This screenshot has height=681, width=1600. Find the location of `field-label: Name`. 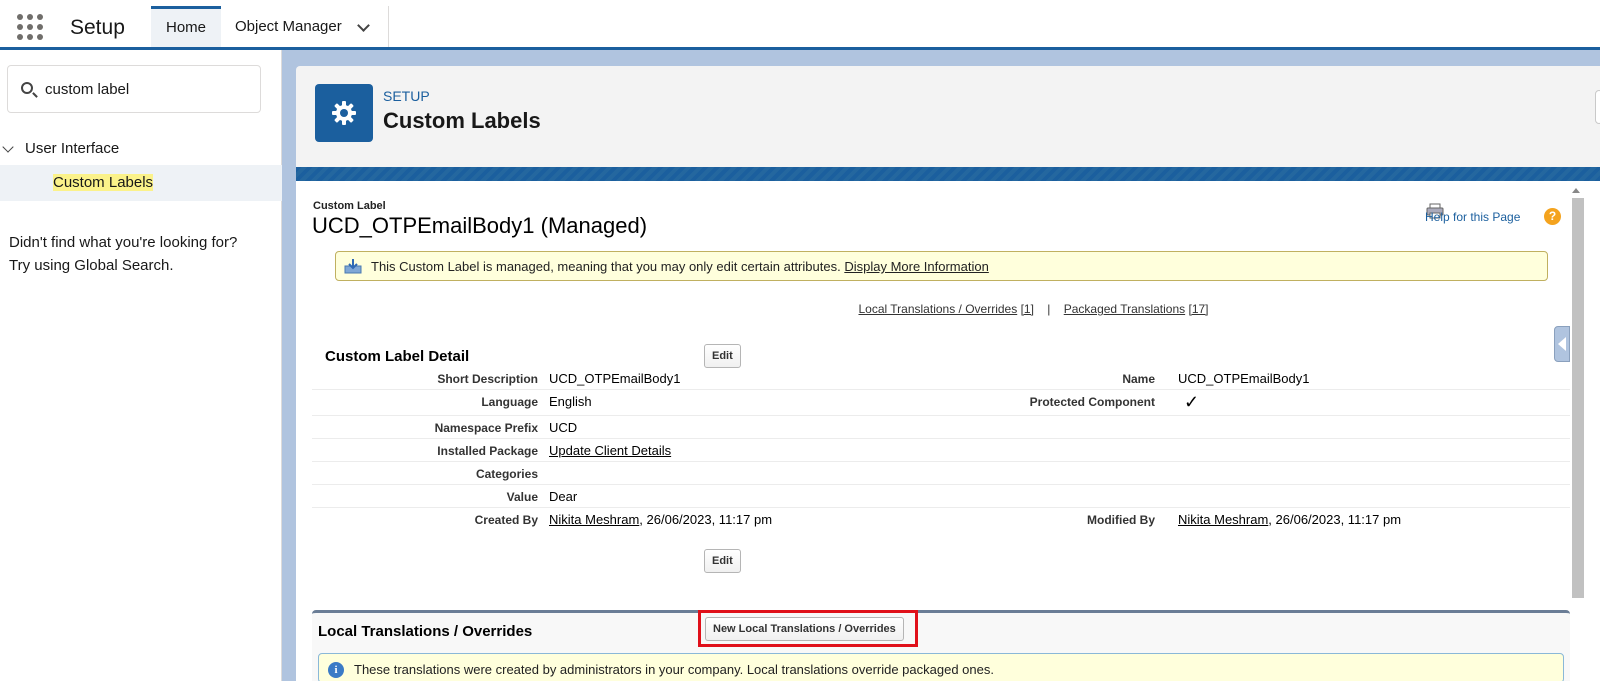

field-label: Name is located at coordinates (1138, 379).